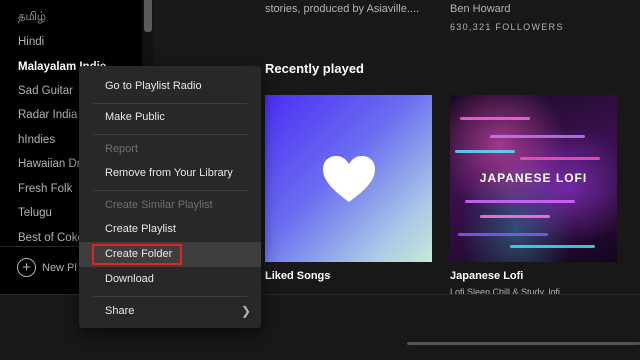 This screenshot has width=640, height=360. I want to click on new-playlist-button: + New Pl, so click(47, 267).